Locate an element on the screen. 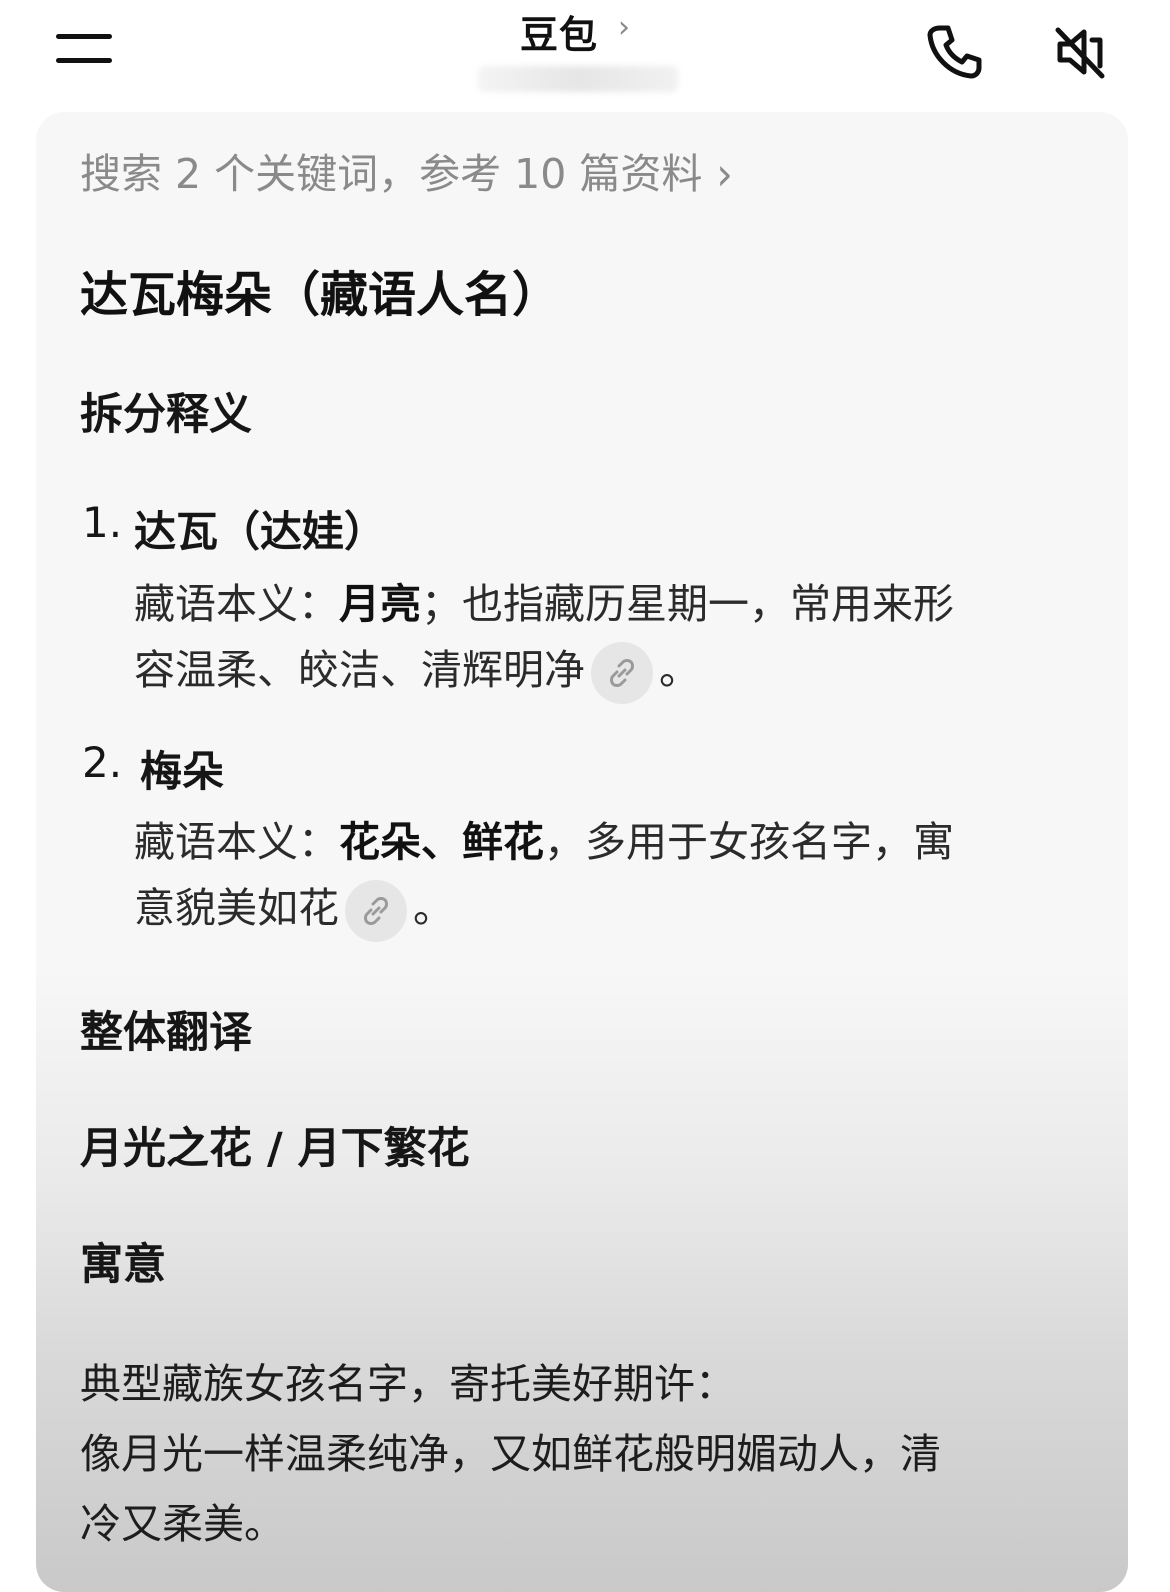 This screenshot has width=1170, height=1592. text-segment: 容温柔、皎洁、清辉明净 is located at coordinates (359, 670).